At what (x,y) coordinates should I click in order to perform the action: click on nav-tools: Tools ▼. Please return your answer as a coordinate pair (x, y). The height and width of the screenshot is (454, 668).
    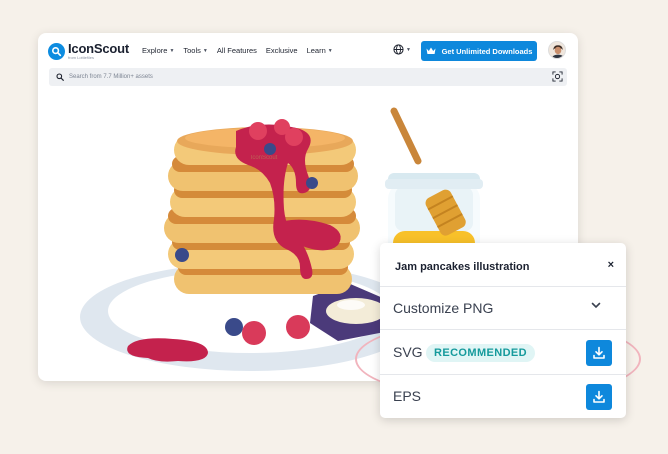
    Looking at the image, I should click on (195, 50).